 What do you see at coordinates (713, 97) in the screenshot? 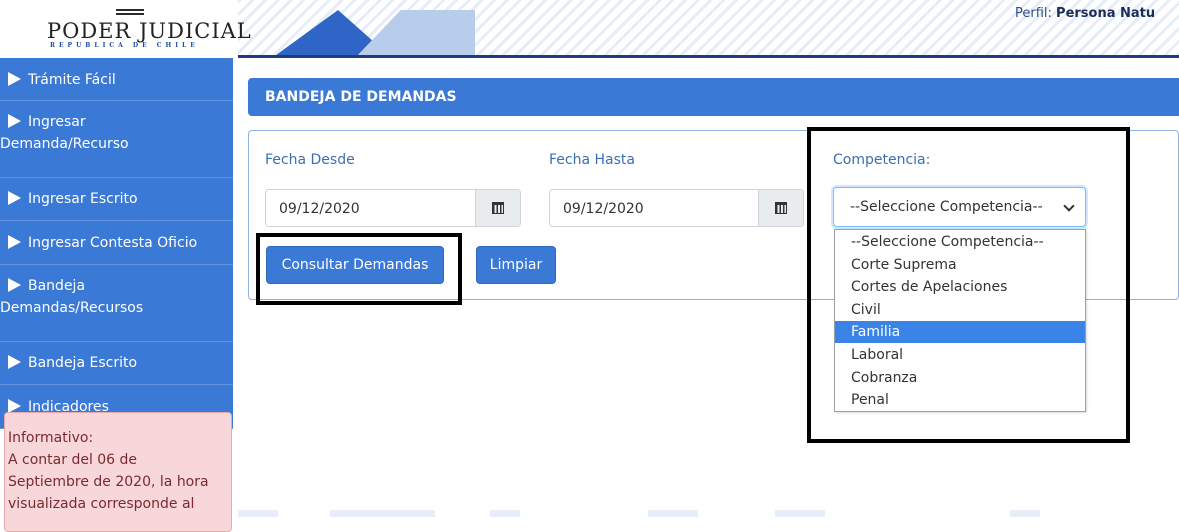
I see `panel-header: BANDEJA DE DEMANDAS` at bounding box center [713, 97].